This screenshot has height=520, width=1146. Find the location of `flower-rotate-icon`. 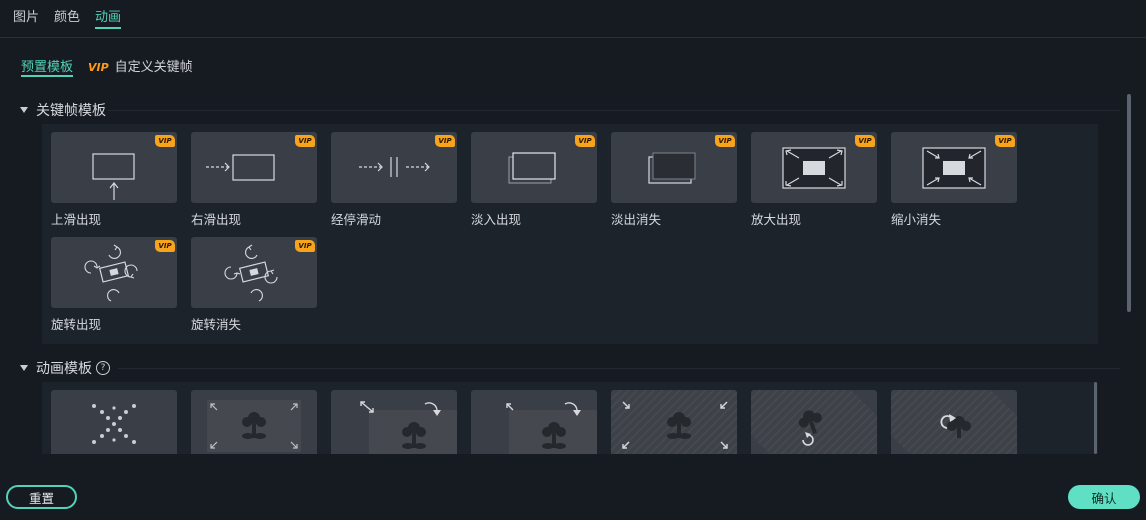

flower-rotate-icon is located at coordinates (408, 427).